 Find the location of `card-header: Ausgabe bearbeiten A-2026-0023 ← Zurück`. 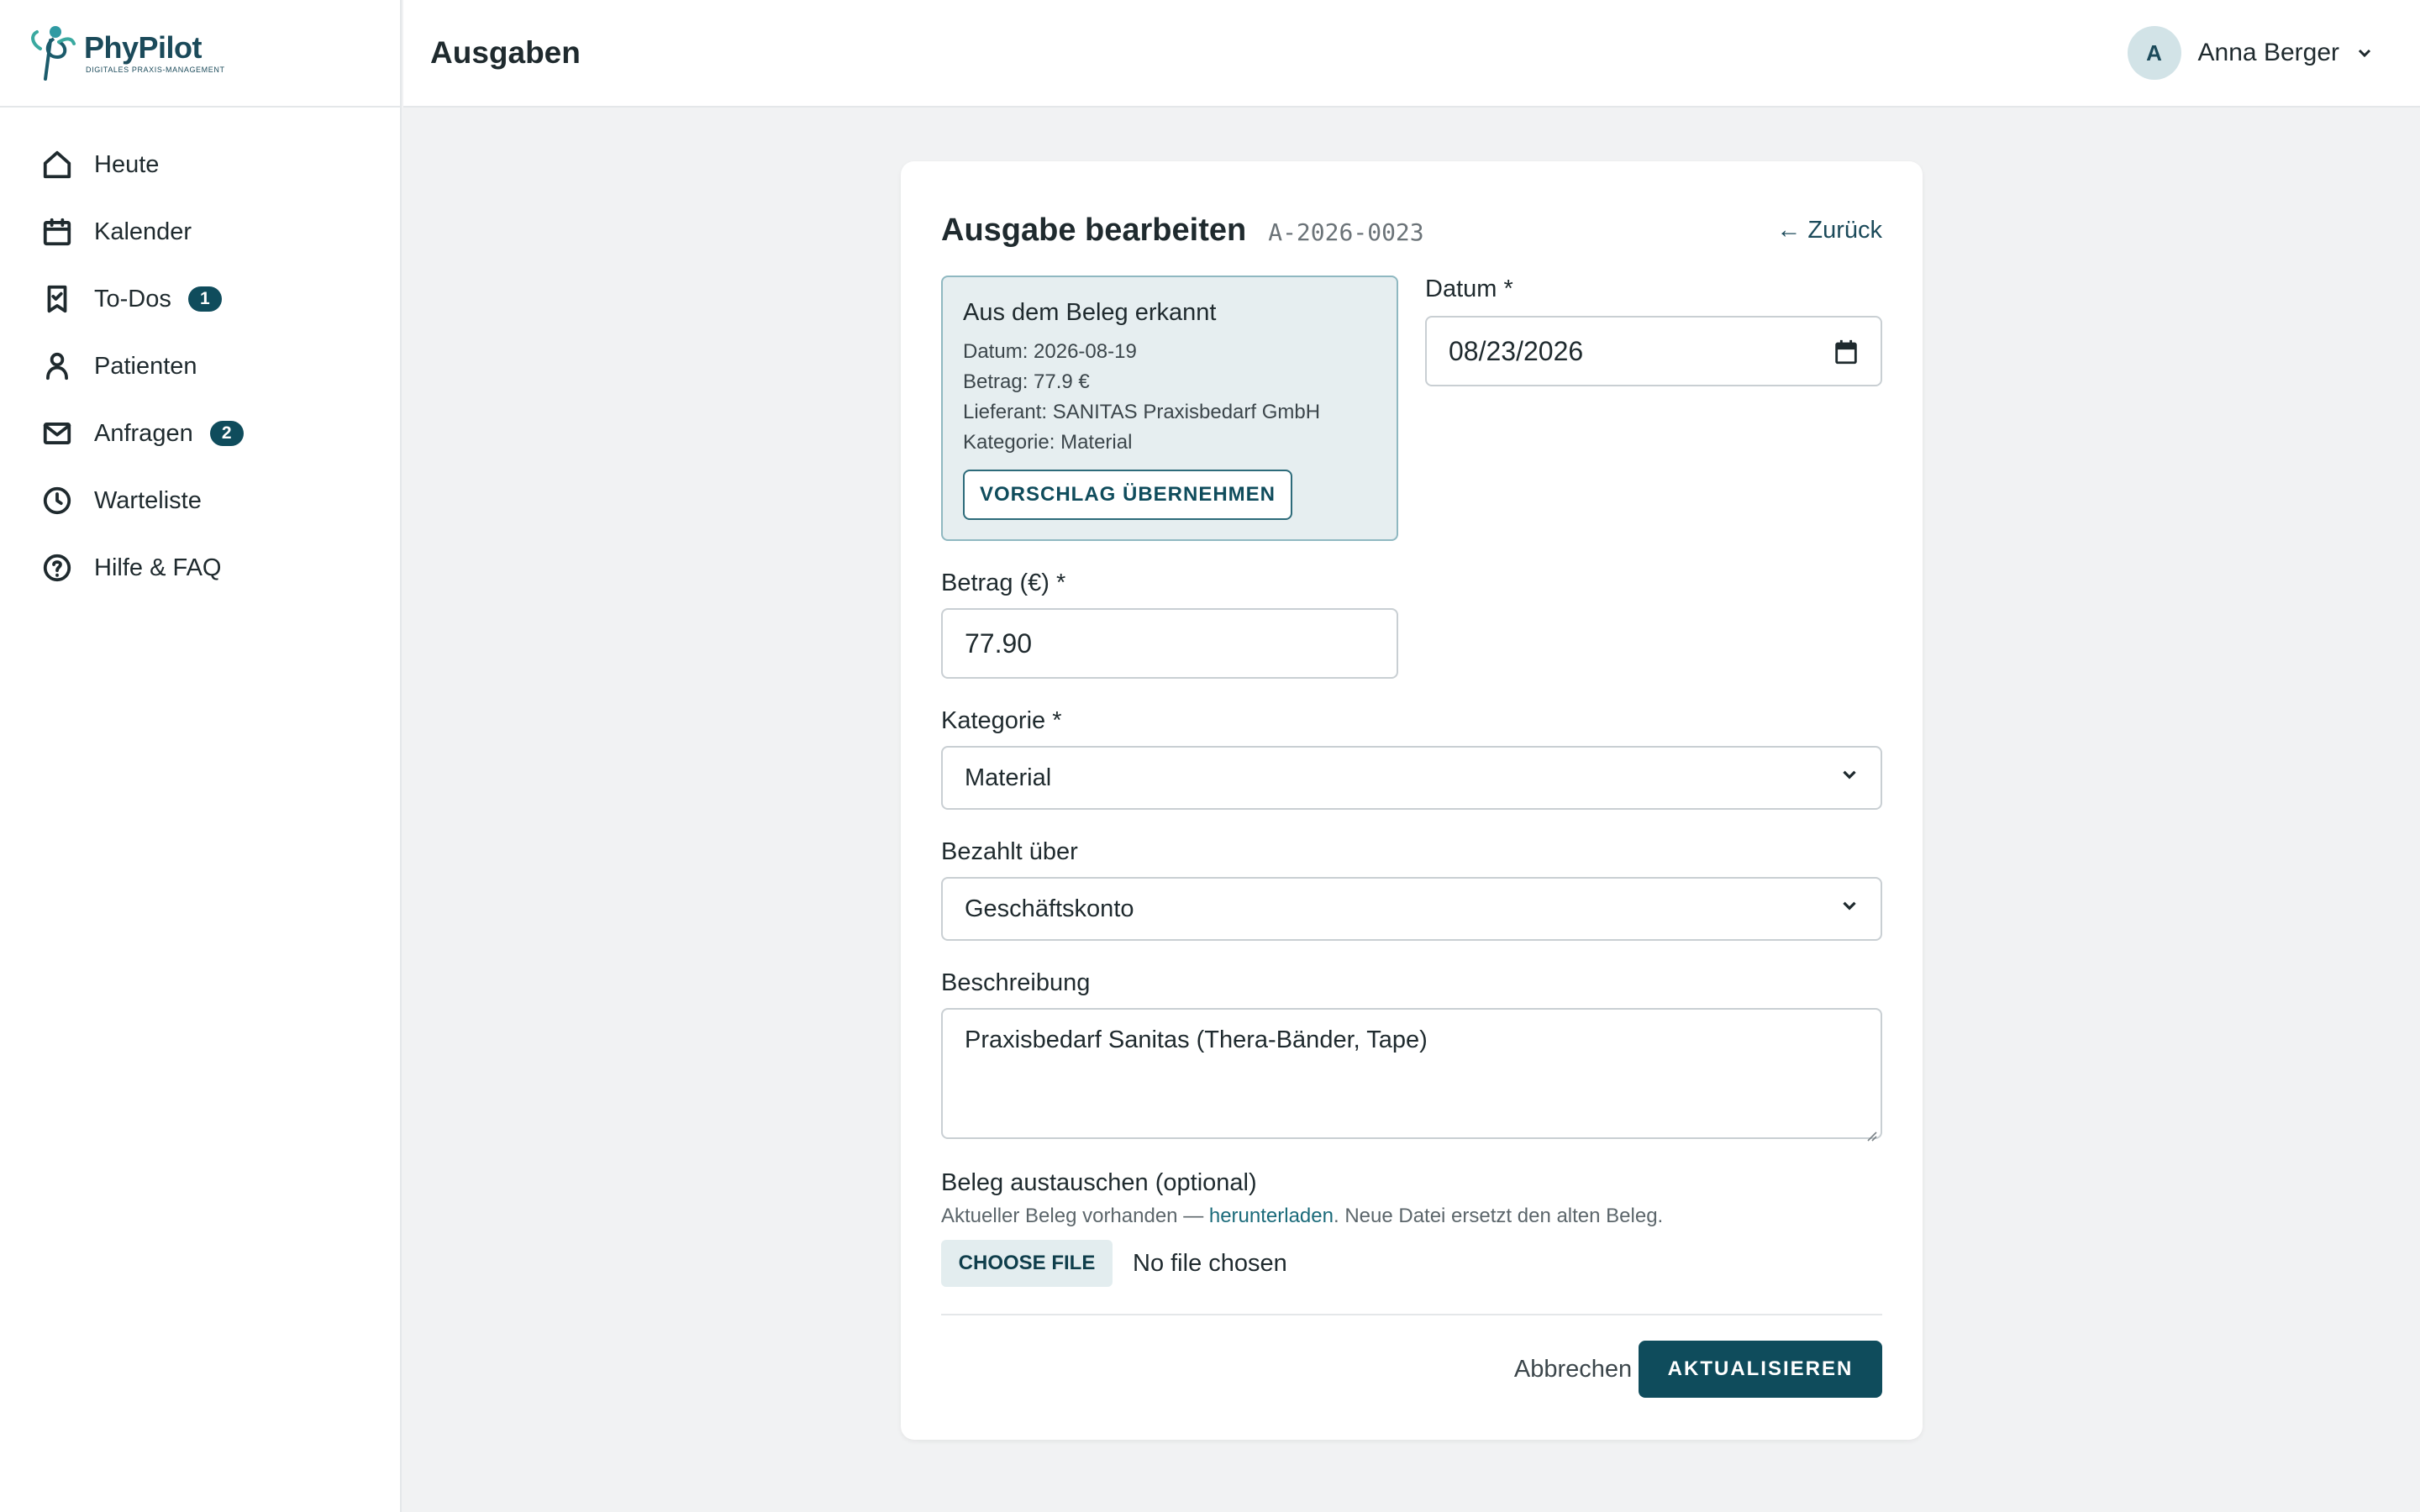

card-header: Ausgabe bearbeiten A-2026-0023 ← Zurück is located at coordinates (1411, 230).